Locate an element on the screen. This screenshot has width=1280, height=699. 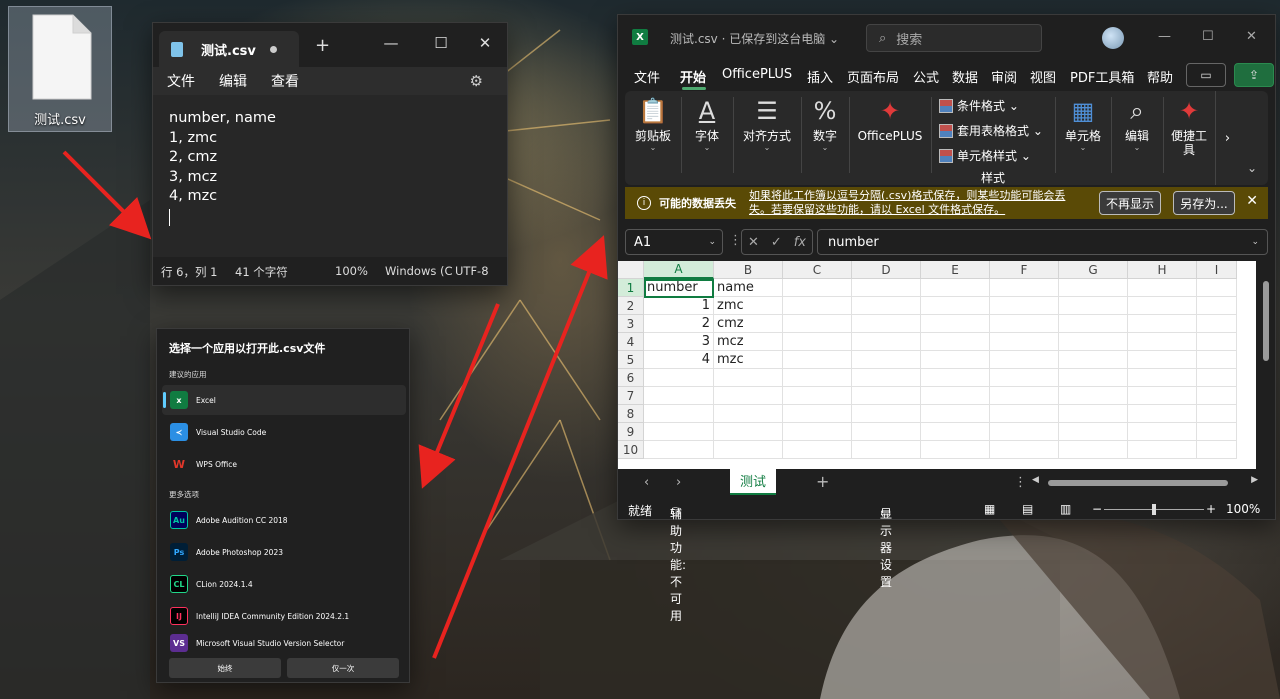
arrow-dialog-to-excel is located at coordinates (520, 447).